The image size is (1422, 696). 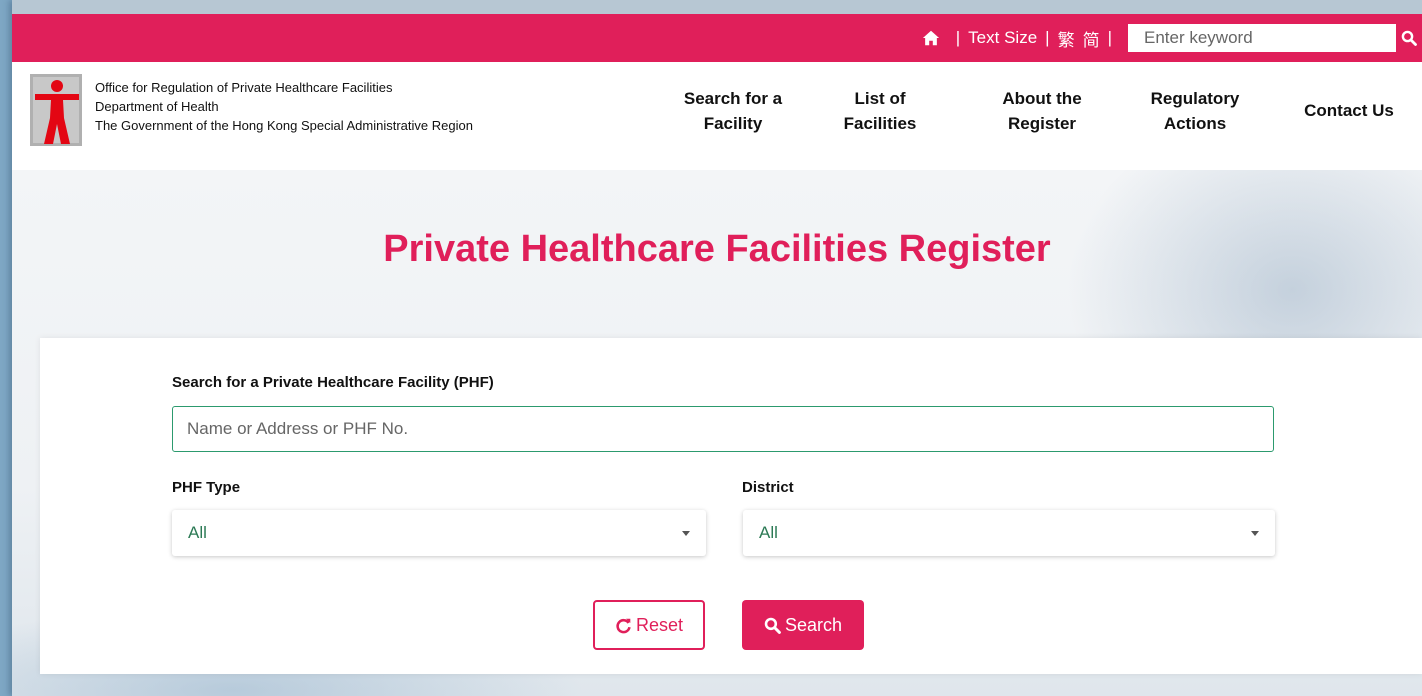 What do you see at coordinates (880, 98) in the screenshot?
I see `nav-label: List of` at bounding box center [880, 98].